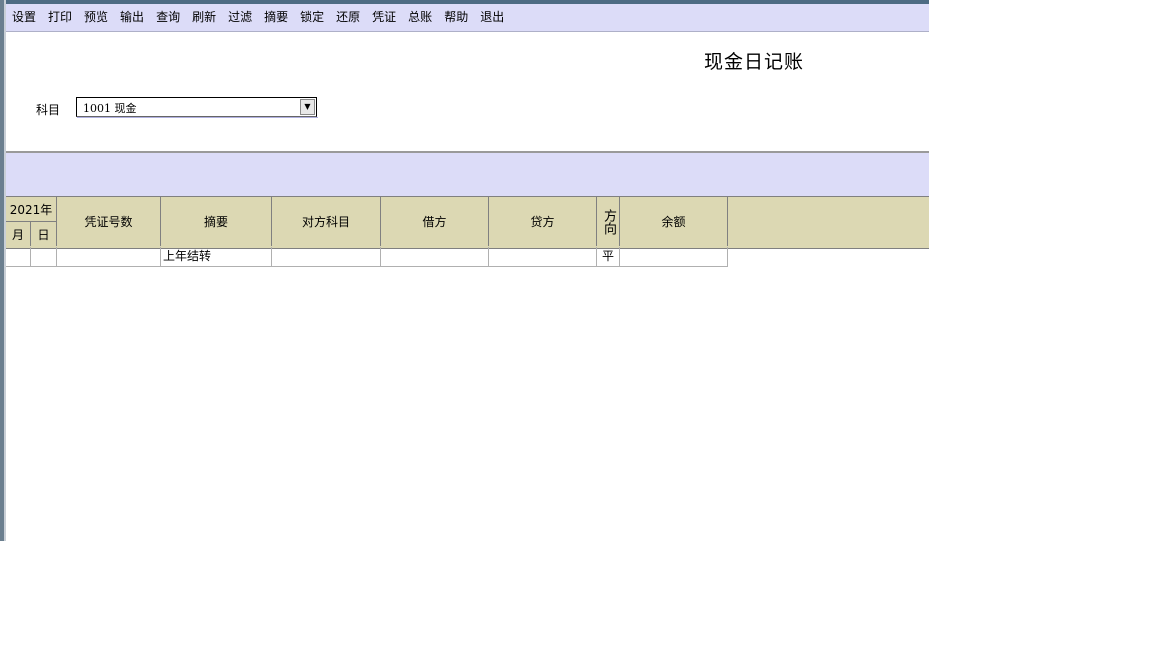 The height and width of the screenshot is (648, 1152). What do you see at coordinates (276, 17) in the screenshot?
I see `menu-summary: 摘要` at bounding box center [276, 17].